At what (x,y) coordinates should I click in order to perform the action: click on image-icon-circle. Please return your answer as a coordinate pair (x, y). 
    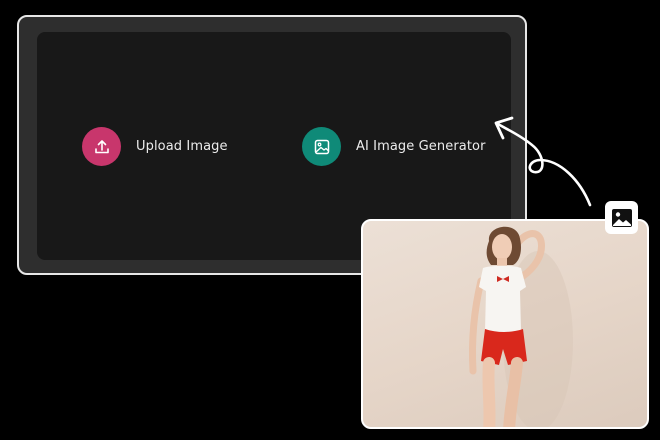
    Looking at the image, I should click on (321, 146).